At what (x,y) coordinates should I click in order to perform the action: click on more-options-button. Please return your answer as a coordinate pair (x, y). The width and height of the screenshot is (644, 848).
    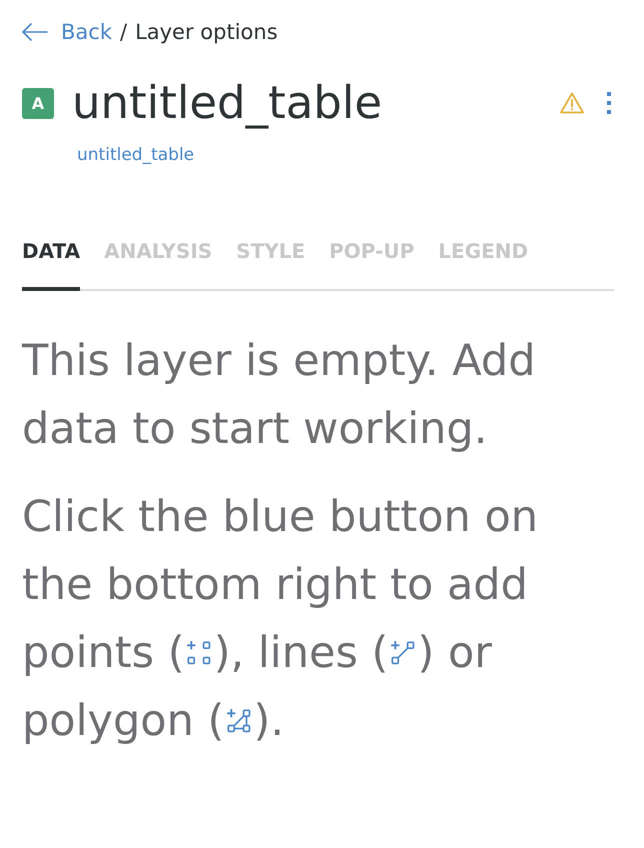
    Looking at the image, I should click on (609, 103).